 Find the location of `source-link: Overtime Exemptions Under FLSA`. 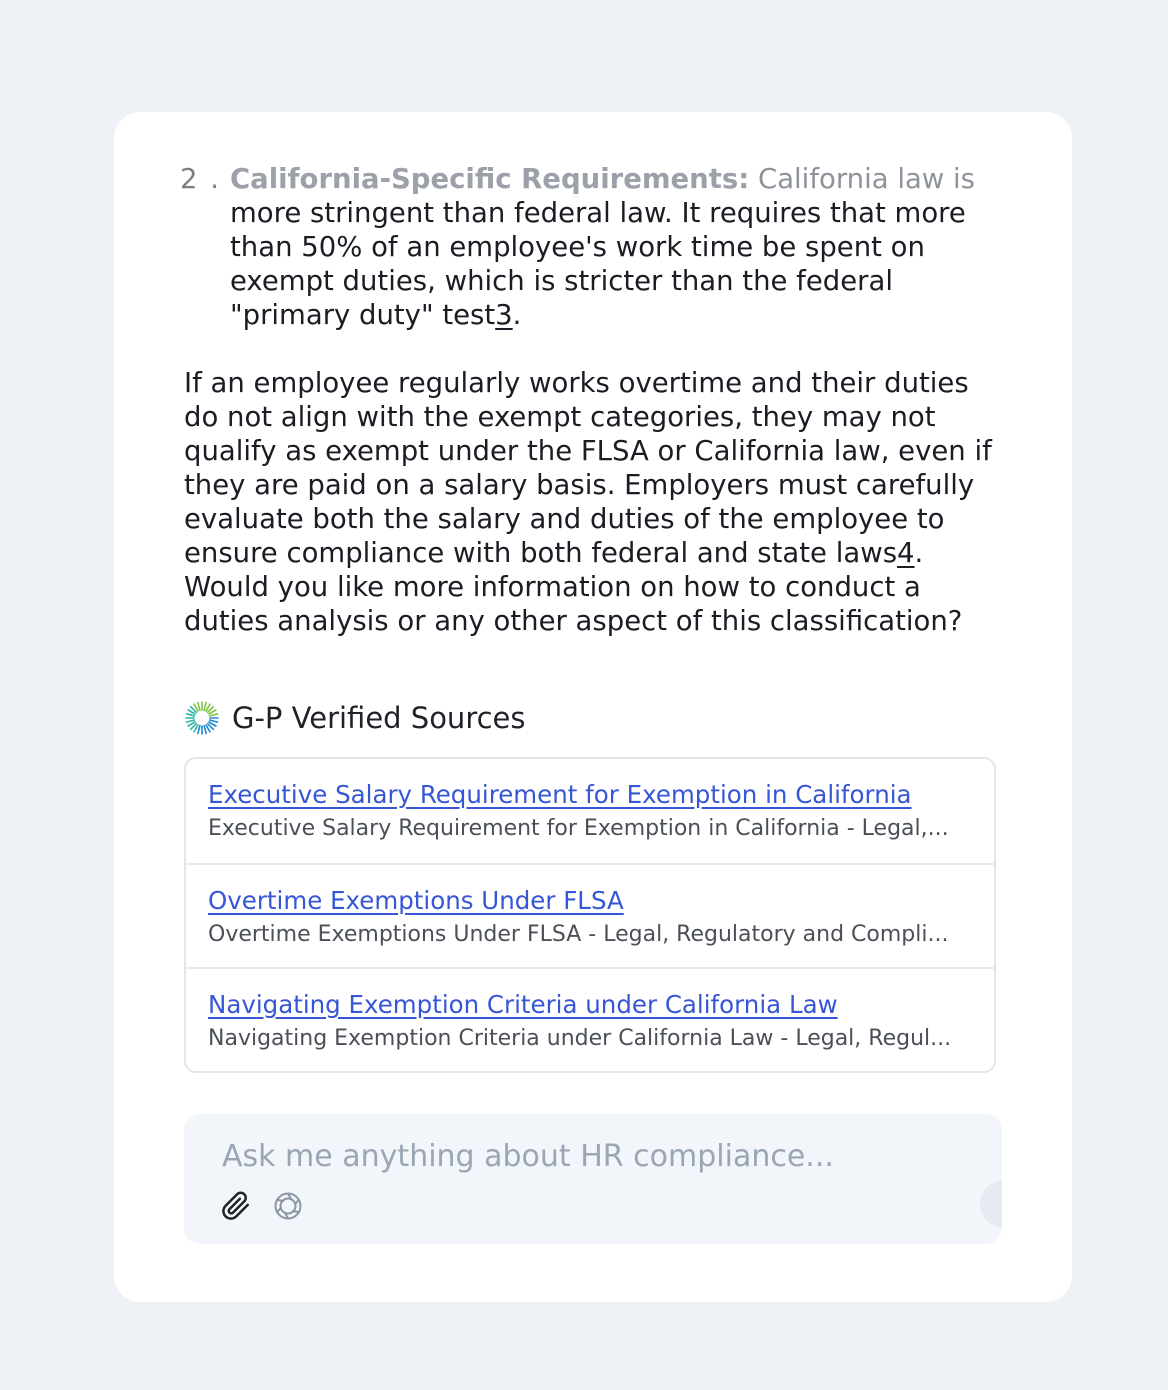

source-link: Overtime Exemptions Under FLSA is located at coordinates (590, 901).